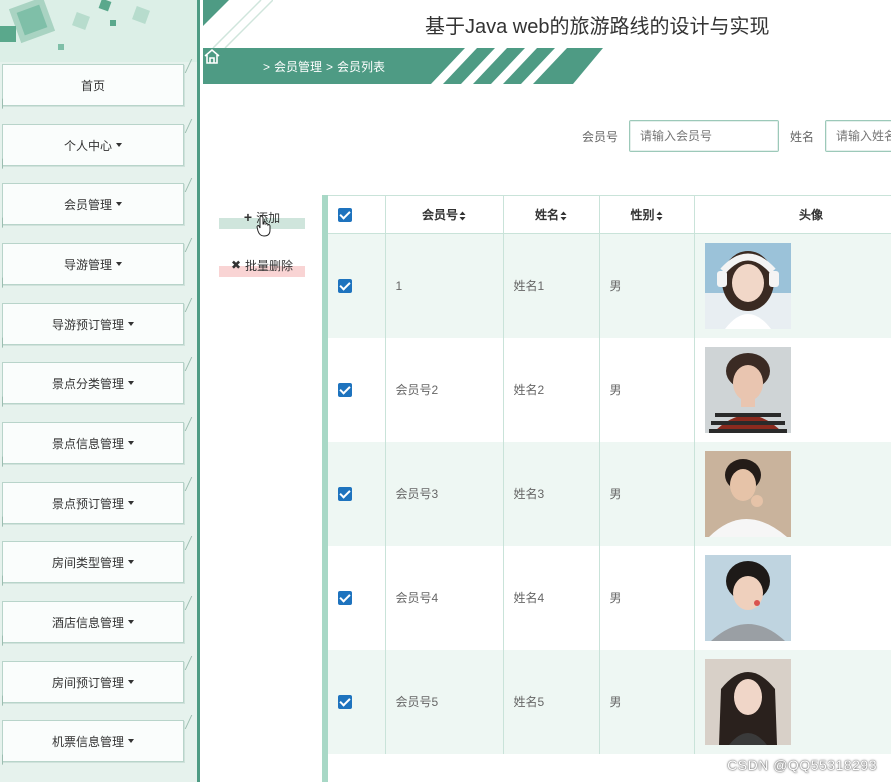  I want to click on sidebar-item-label: 酒店信息管理, so click(87, 622).